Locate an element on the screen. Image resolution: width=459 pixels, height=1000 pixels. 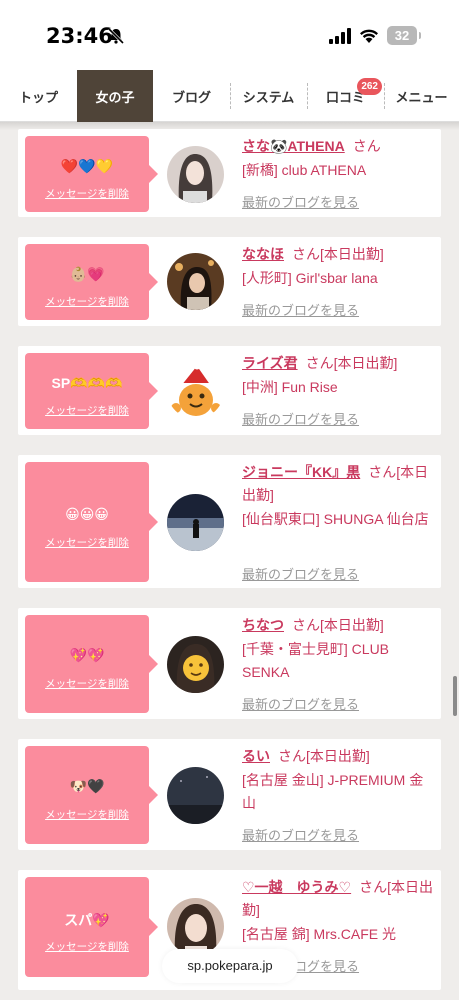
status-bar: 23:46 32 is located at coordinates (229, 35).